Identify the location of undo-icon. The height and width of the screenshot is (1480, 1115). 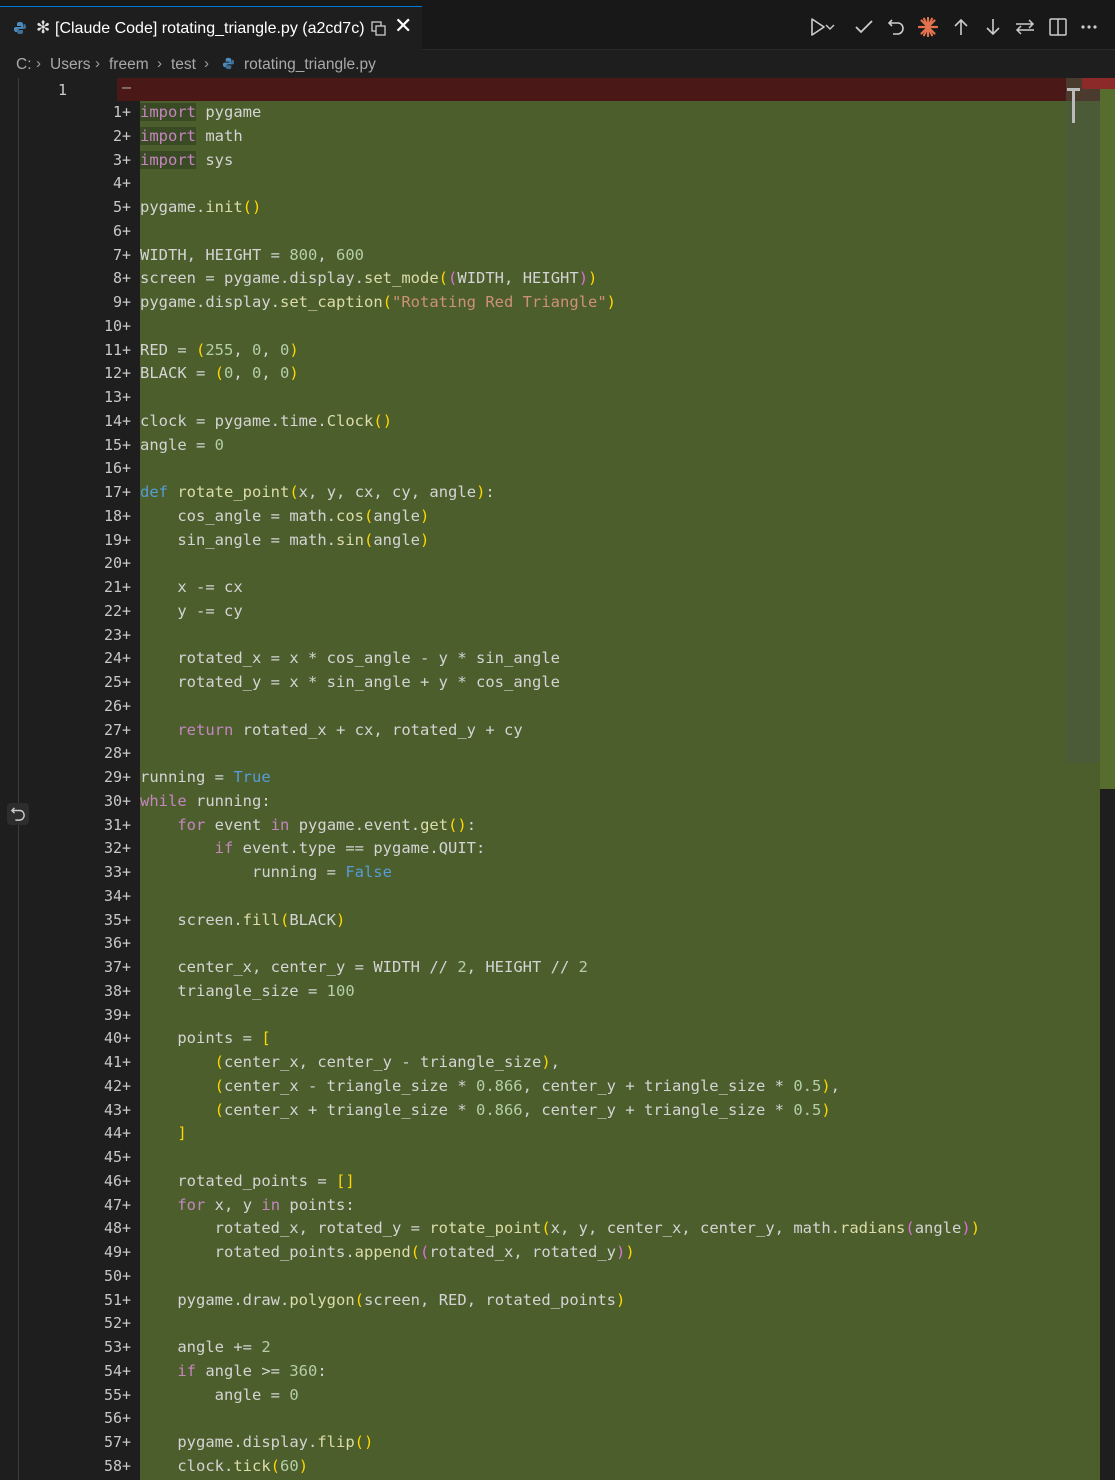
(896, 27).